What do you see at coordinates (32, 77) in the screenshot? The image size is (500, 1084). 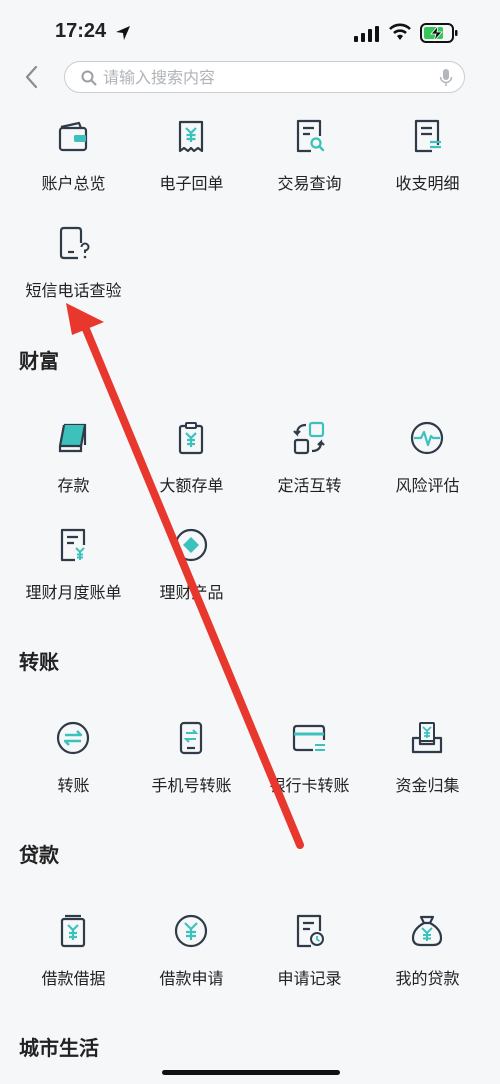 I see `back-chevron-icon` at bounding box center [32, 77].